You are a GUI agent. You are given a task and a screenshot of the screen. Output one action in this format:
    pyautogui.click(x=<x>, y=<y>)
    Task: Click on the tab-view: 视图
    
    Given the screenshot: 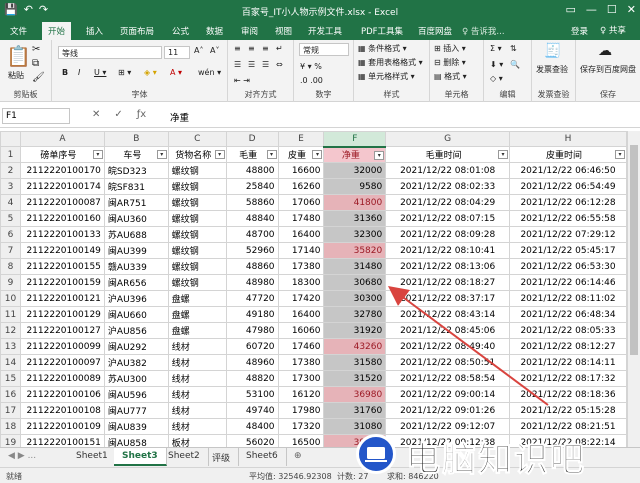 What is the action you would take?
    pyautogui.click(x=283, y=31)
    